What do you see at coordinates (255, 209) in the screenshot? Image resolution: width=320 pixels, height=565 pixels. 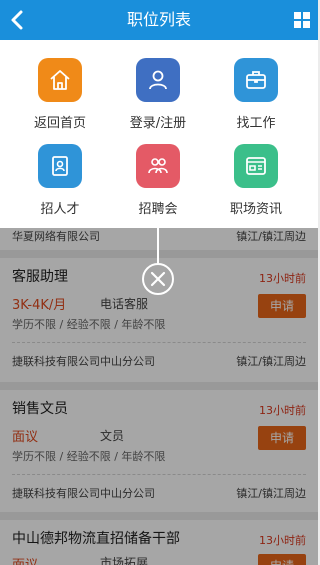 I see `menu-item-label: 职场资讯` at bounding box center [255, 209].